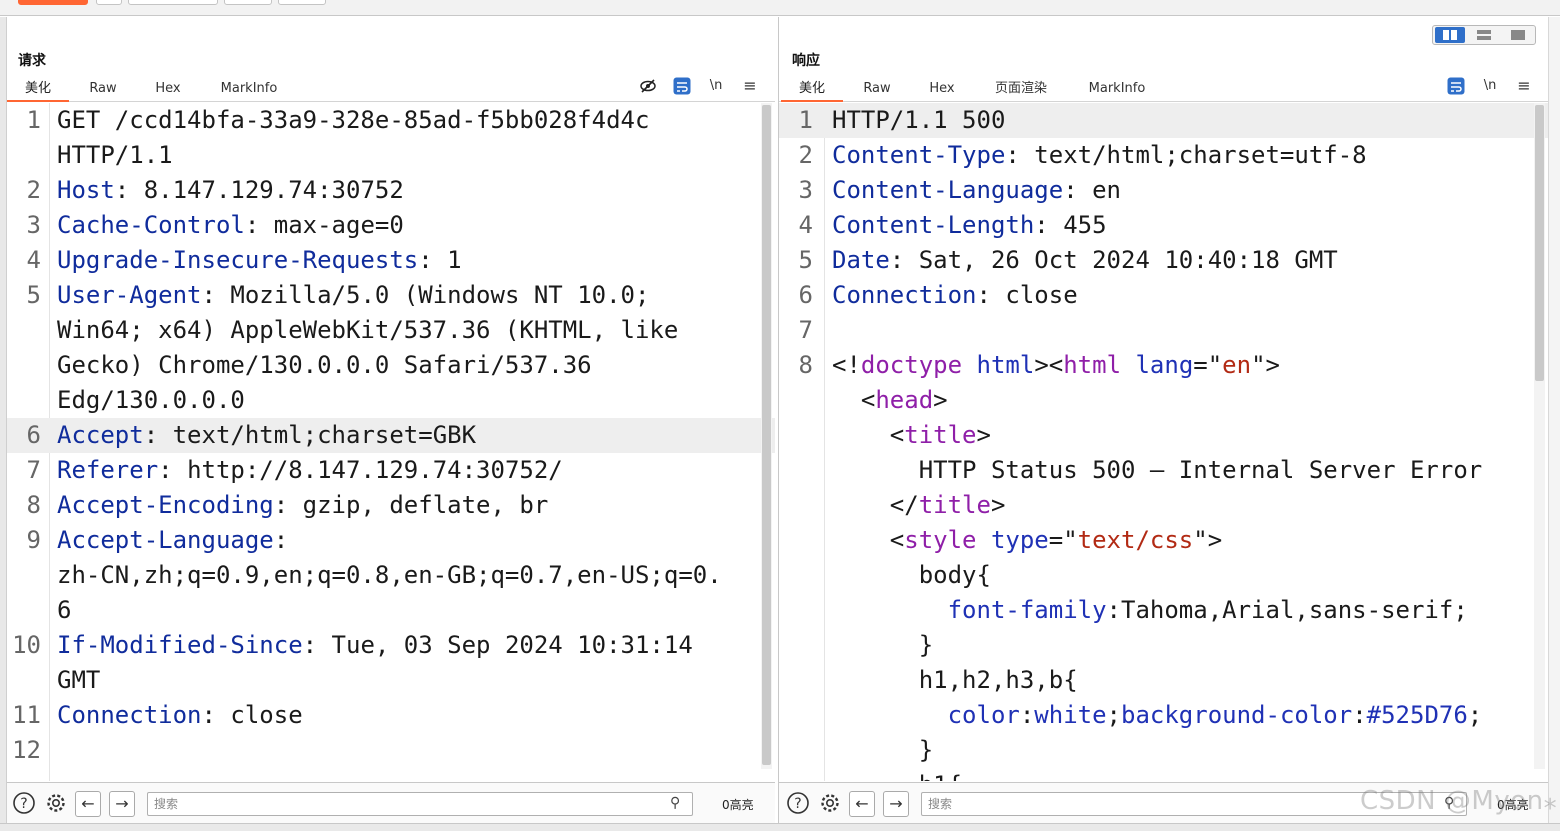 The width and height of the screenshot is (1560, 831). What do you see at coordinates (1163, 715) in the screenshot?
I see `code-line: color:white;background-color:#525D76;` at bounding box center [1163, 715].